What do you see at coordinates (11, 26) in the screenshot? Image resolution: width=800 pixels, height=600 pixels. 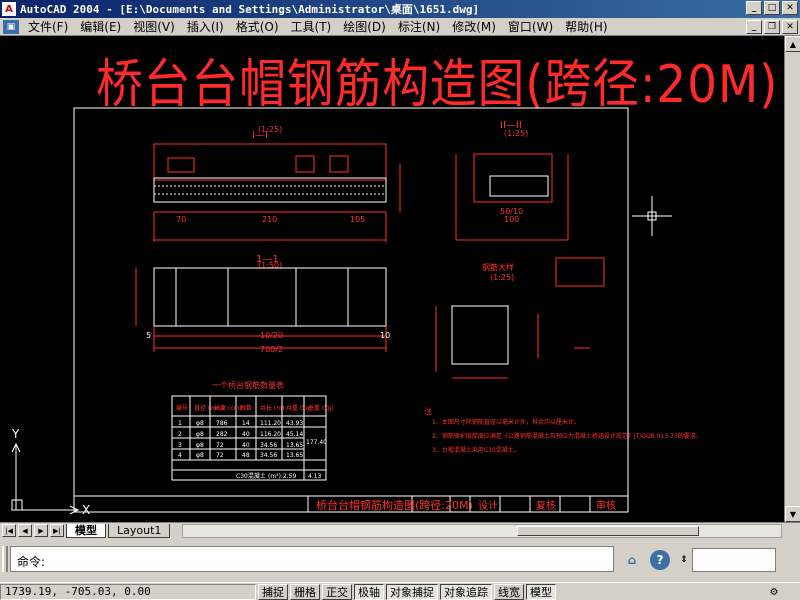 I see `document-icon: ▣` at bounding box center [11, 26].